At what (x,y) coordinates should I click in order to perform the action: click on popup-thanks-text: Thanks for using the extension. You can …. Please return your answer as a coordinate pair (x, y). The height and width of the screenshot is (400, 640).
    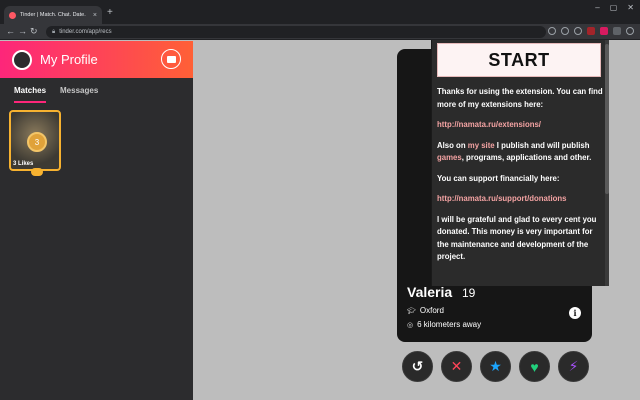
    Looking at the image, I should click on (520, 98).